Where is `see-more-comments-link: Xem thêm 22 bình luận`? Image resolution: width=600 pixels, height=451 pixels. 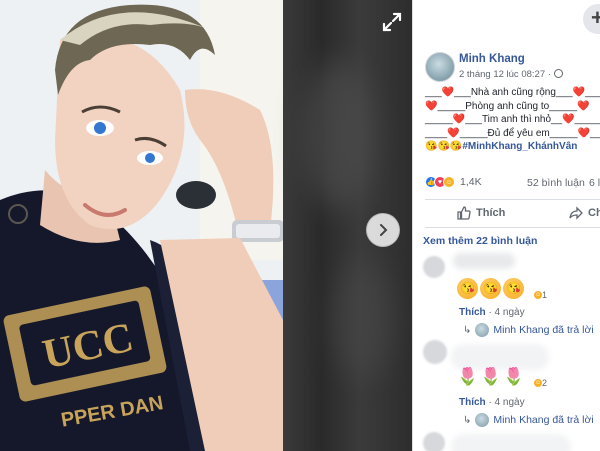
see-more-comments-link: Xem thêm 22 bình luận is located at coordinates (480, 241).